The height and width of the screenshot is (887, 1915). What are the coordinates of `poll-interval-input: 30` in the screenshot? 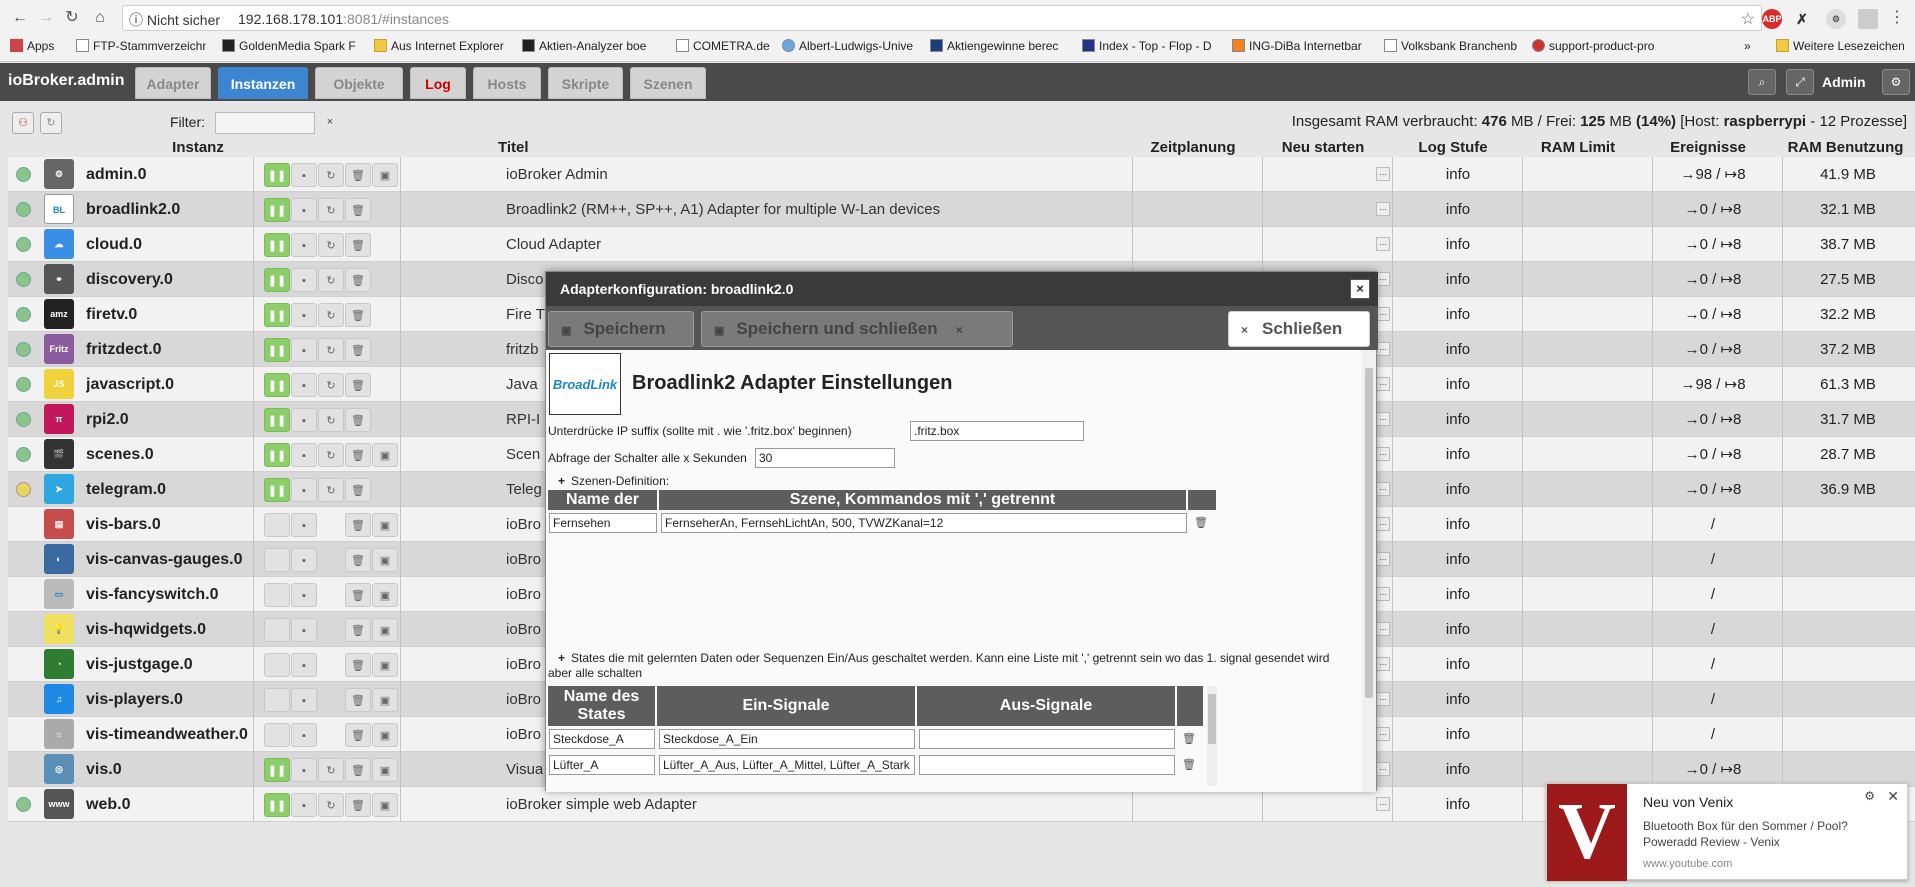 It's located at (825, 458).